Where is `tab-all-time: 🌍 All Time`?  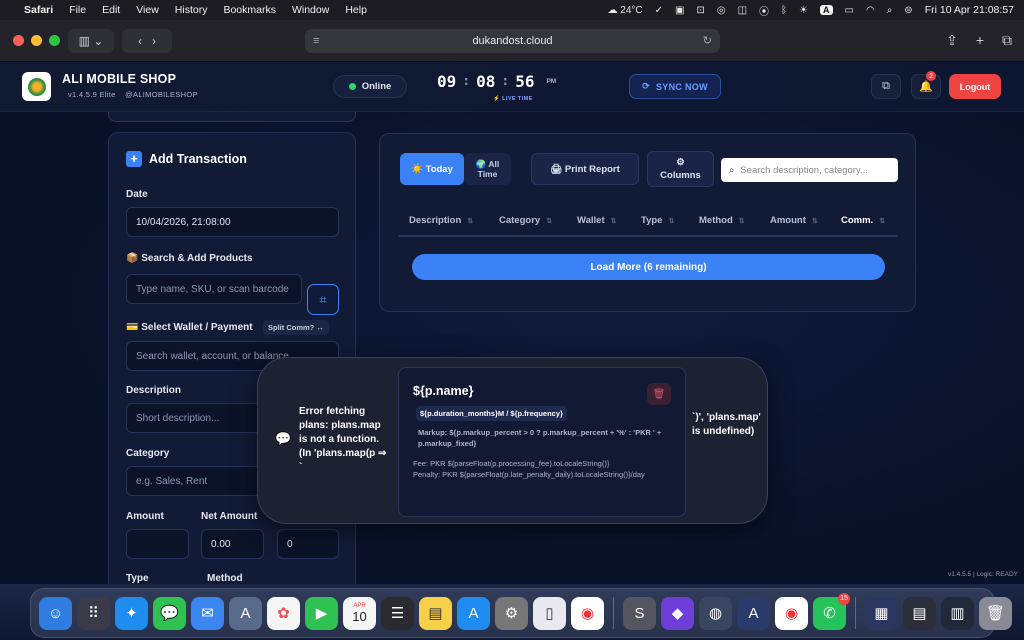
tab-all-time: 🌍 All Time is located at coordinates (487, 169).